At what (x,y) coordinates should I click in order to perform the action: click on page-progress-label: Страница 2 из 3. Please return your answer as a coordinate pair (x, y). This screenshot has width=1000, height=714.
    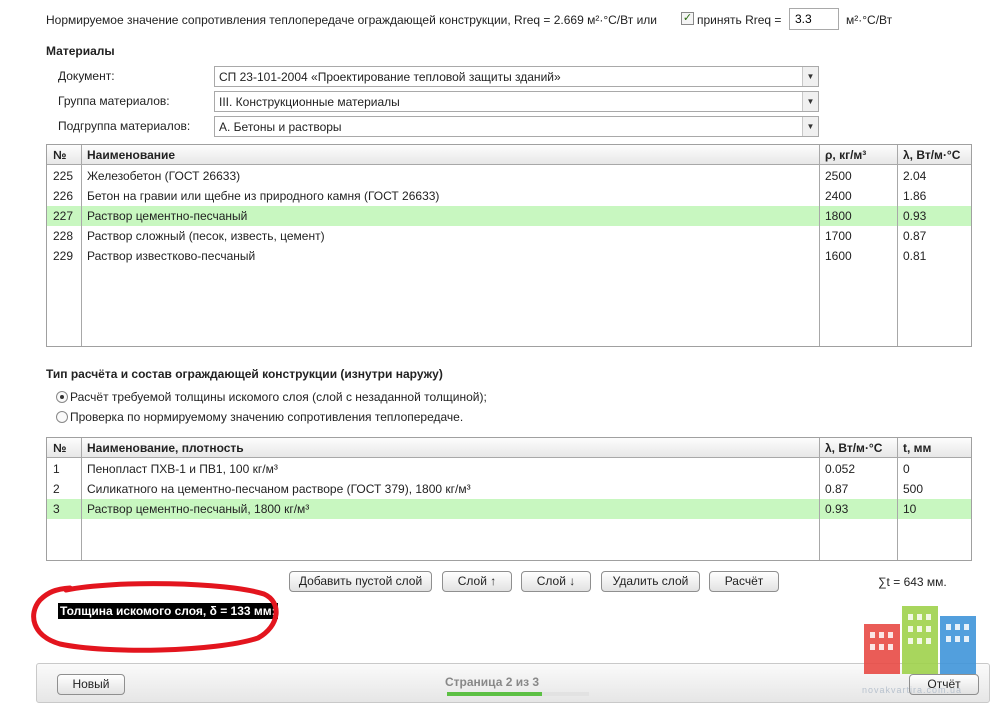
    Looking at the image, I should click on (492, 682).